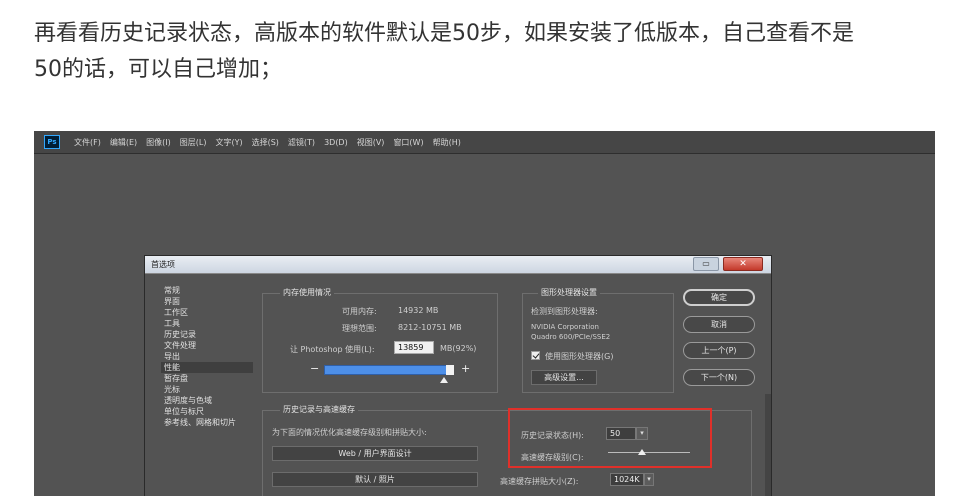 This screenshot has height=496, width=975. I want to click on nav-item-history-log: 历史记录, so click(207, 334).